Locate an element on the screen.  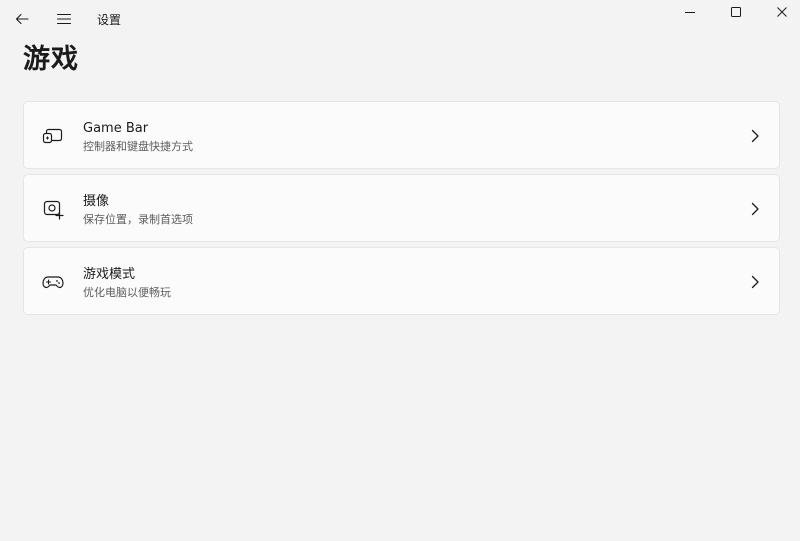
back-arrow-icon is located at coordinates (22, 19).